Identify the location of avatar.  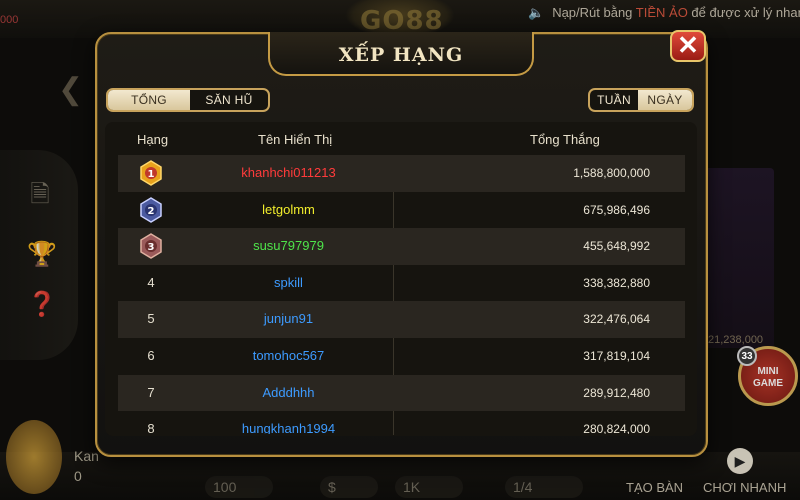
(34, 457).